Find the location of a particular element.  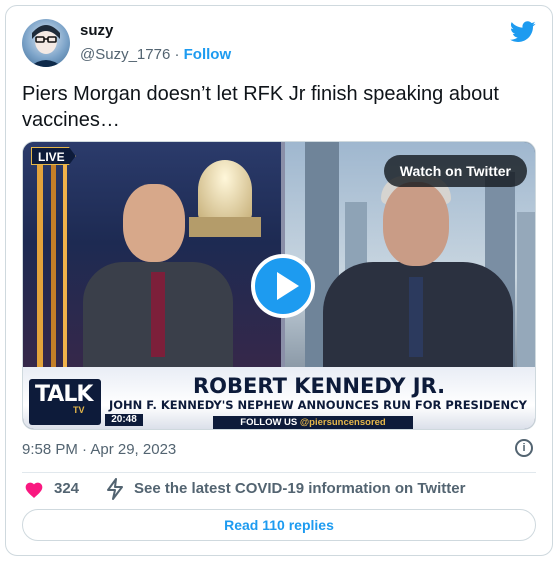

read-replies-button: Read 110 replies is located at coordinates (279, 525).